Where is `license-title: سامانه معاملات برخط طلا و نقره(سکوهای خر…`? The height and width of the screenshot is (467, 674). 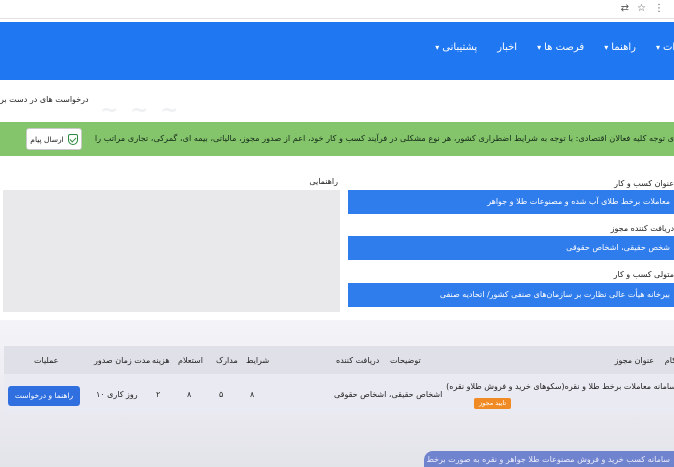 license-title: سامانه معاملات برخط طلا و نقره(سکوهای خر… is located at coordinates (560, 386).